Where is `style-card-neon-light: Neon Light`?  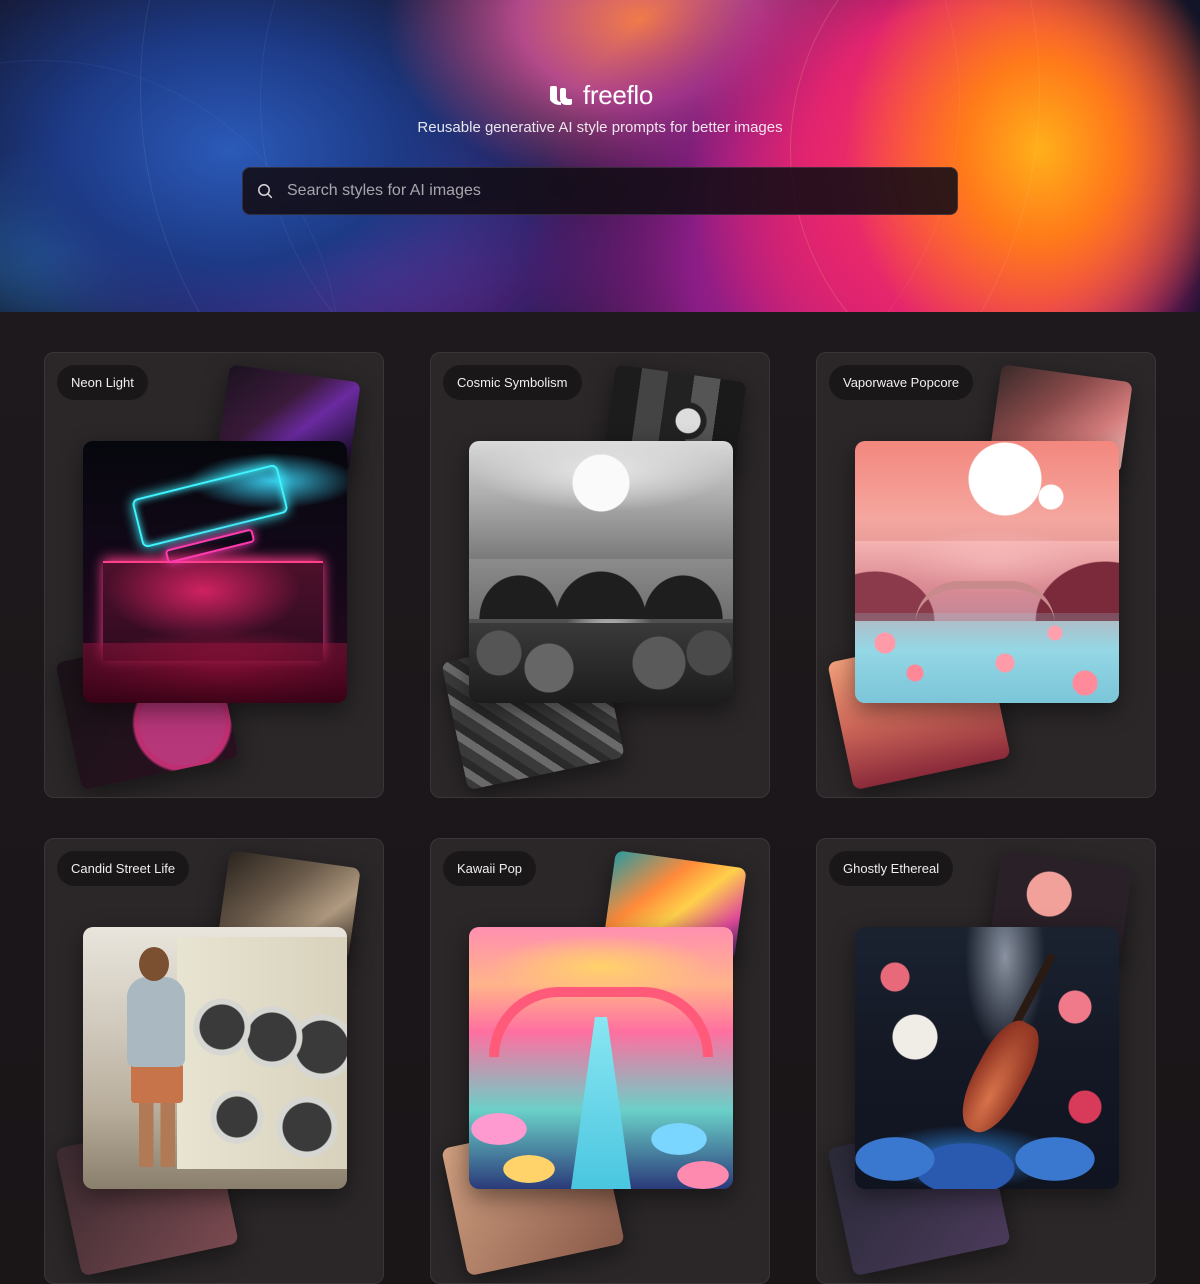 style-card-neon-light: Neon Light is located at coordinates (214, 575).